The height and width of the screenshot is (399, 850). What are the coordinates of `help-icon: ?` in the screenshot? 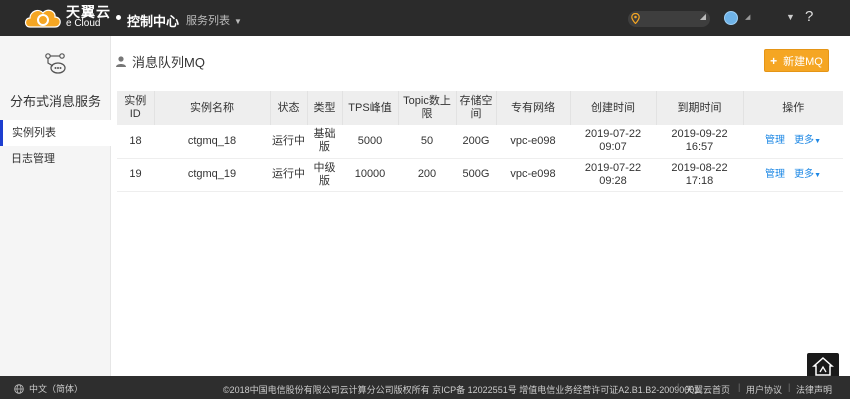 It's located at (809, 16).